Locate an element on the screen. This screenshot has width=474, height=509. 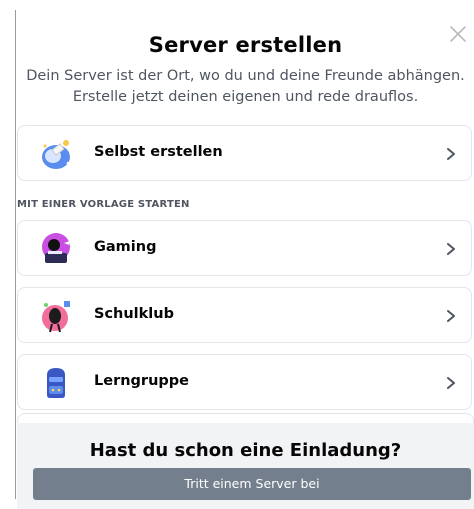
template-gaming-label: Gaming is located at coordinates (125, 247).